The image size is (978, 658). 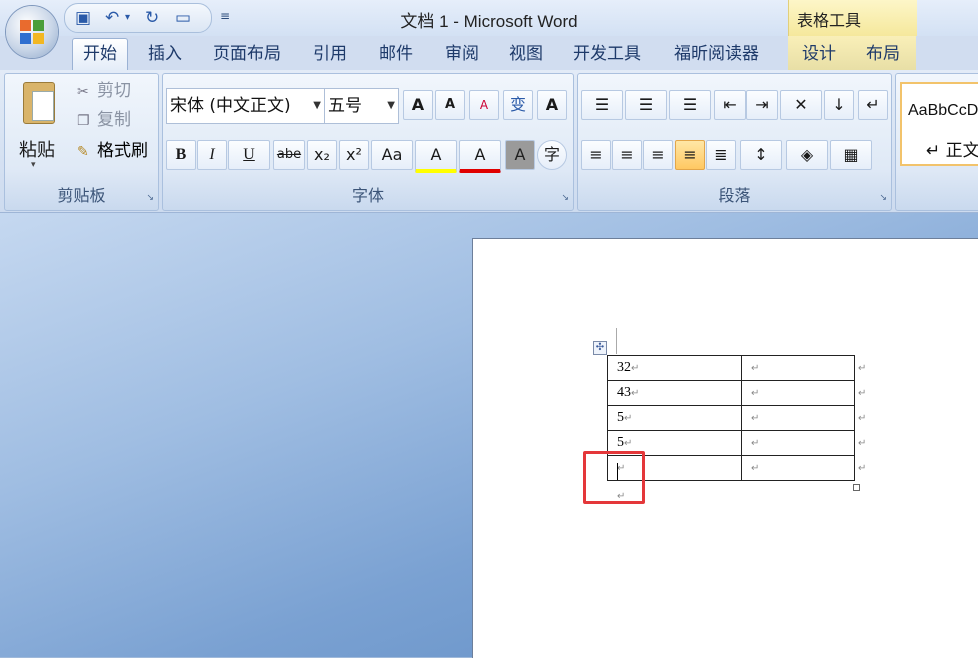 I want to click on line-spacing-button: ↕, so click(x=761, y=155).